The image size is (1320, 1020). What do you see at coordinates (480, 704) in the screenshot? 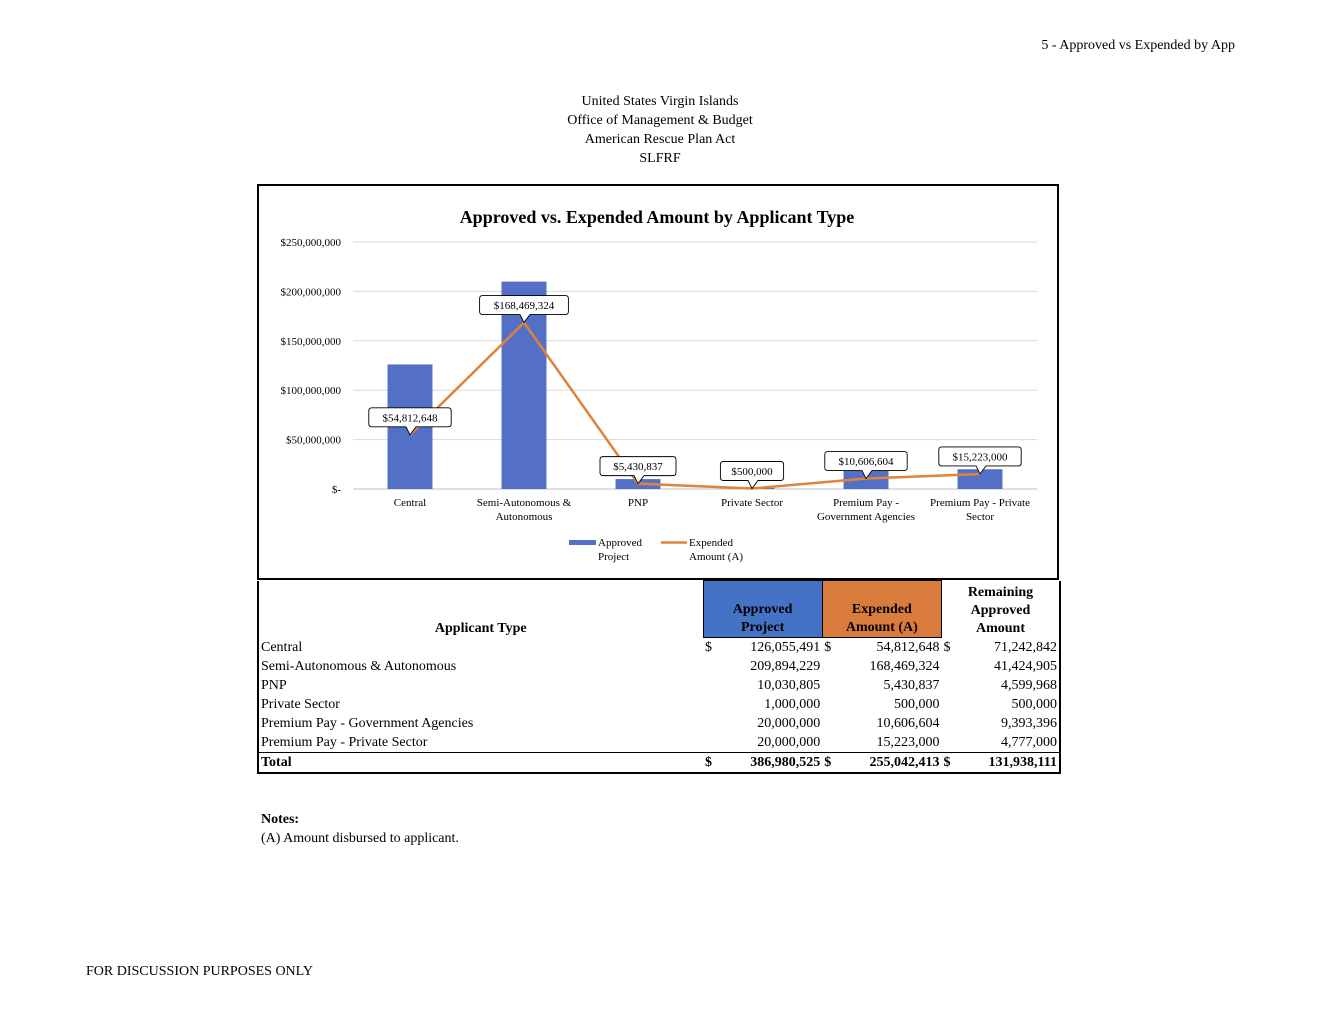
I see `row-applicant-type: Private Sector` at bounding box center [480, 704].